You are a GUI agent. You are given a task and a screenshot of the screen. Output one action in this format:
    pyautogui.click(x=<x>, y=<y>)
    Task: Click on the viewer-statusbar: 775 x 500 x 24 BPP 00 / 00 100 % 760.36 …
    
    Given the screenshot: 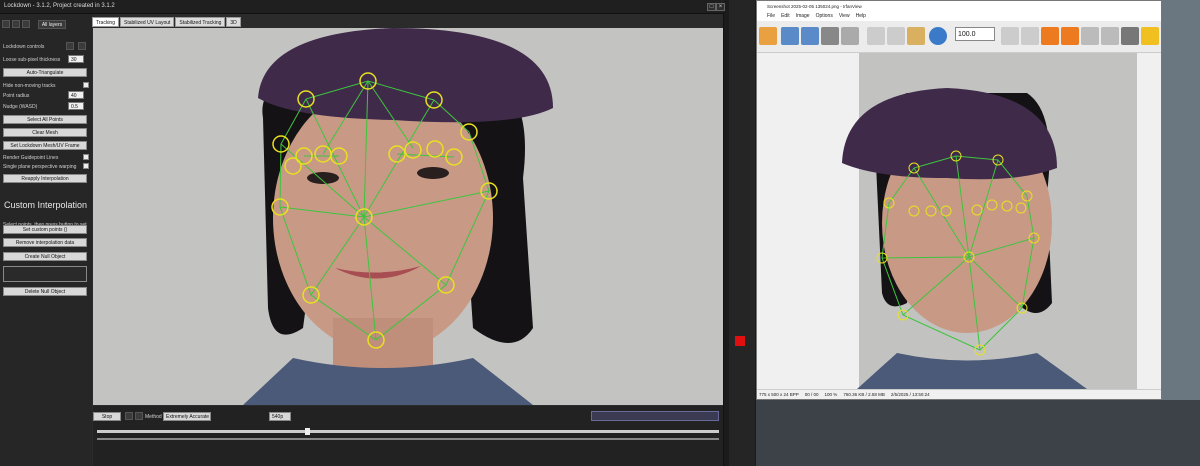 What is the action you would take?
    pyautogui.click(x=959, y=394)
    